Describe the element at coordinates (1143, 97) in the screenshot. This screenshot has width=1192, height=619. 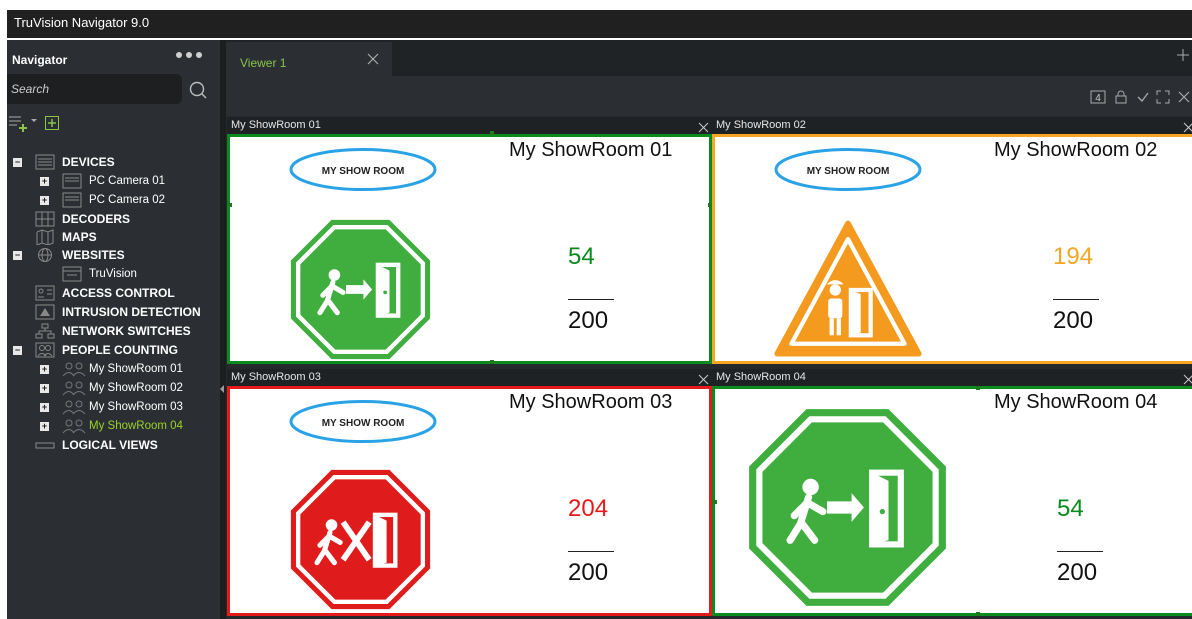
I see `checkmark-icon` at that location.